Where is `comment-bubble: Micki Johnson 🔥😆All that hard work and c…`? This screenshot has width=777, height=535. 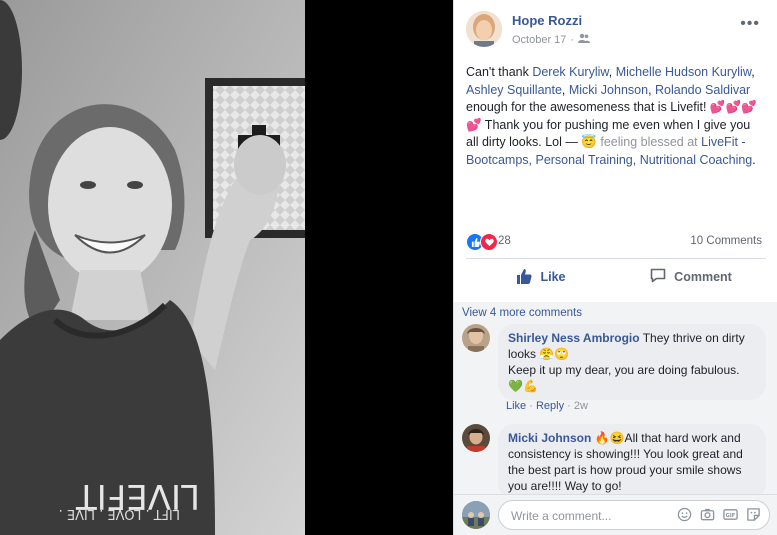
comment-bubble: Micki Johnson 🔥😆All that hard work and c… is located at coordinates (632, 462).